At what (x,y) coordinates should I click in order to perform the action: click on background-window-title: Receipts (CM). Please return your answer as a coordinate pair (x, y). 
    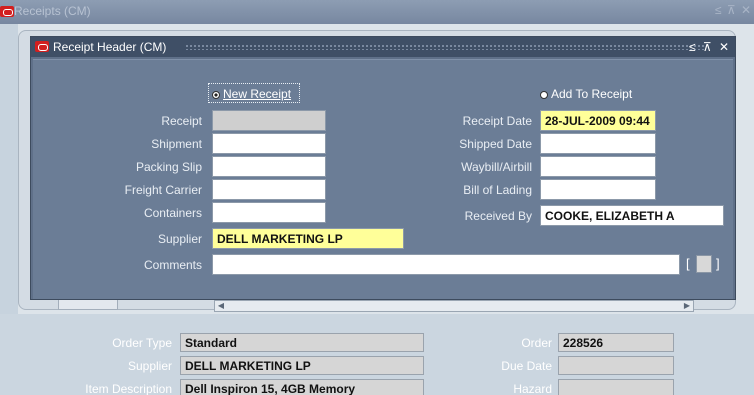
    Looking at the image, I should click on (52, 11).